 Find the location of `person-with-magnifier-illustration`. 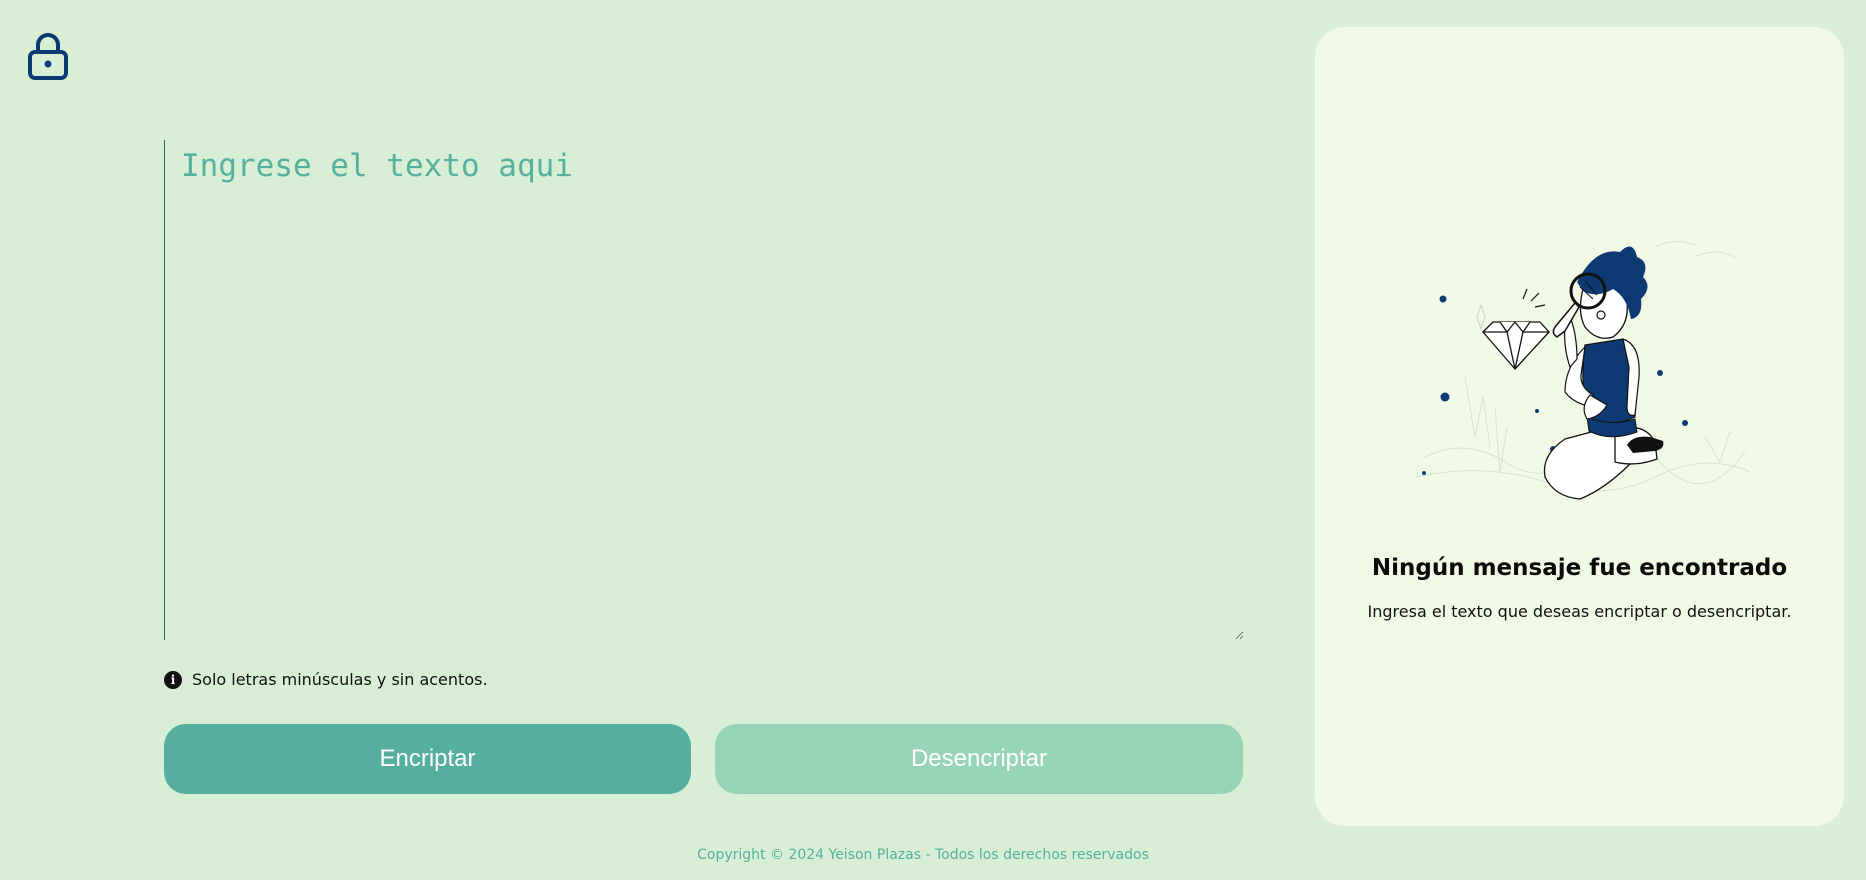

person-with-magnifier-illustration is located at coordinates (1582, 370).